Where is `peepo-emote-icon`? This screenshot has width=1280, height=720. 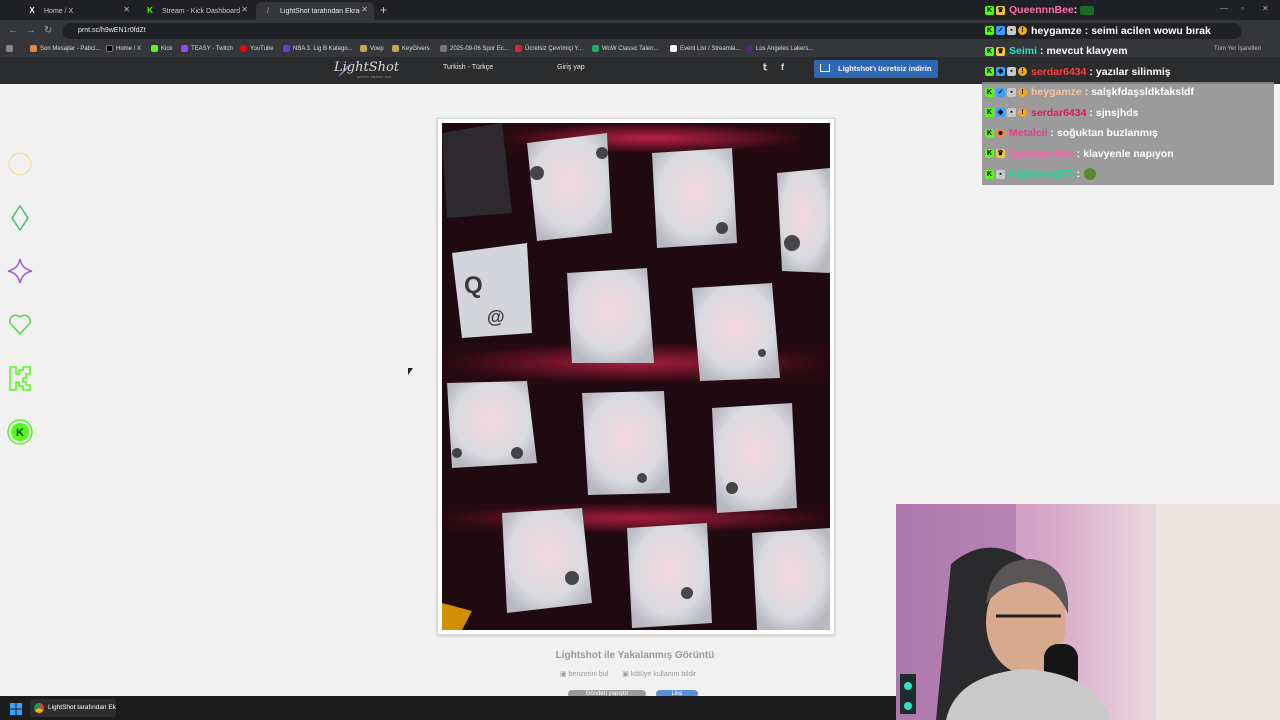 peepo-emote-icon is located at coordinates (1090, 174).